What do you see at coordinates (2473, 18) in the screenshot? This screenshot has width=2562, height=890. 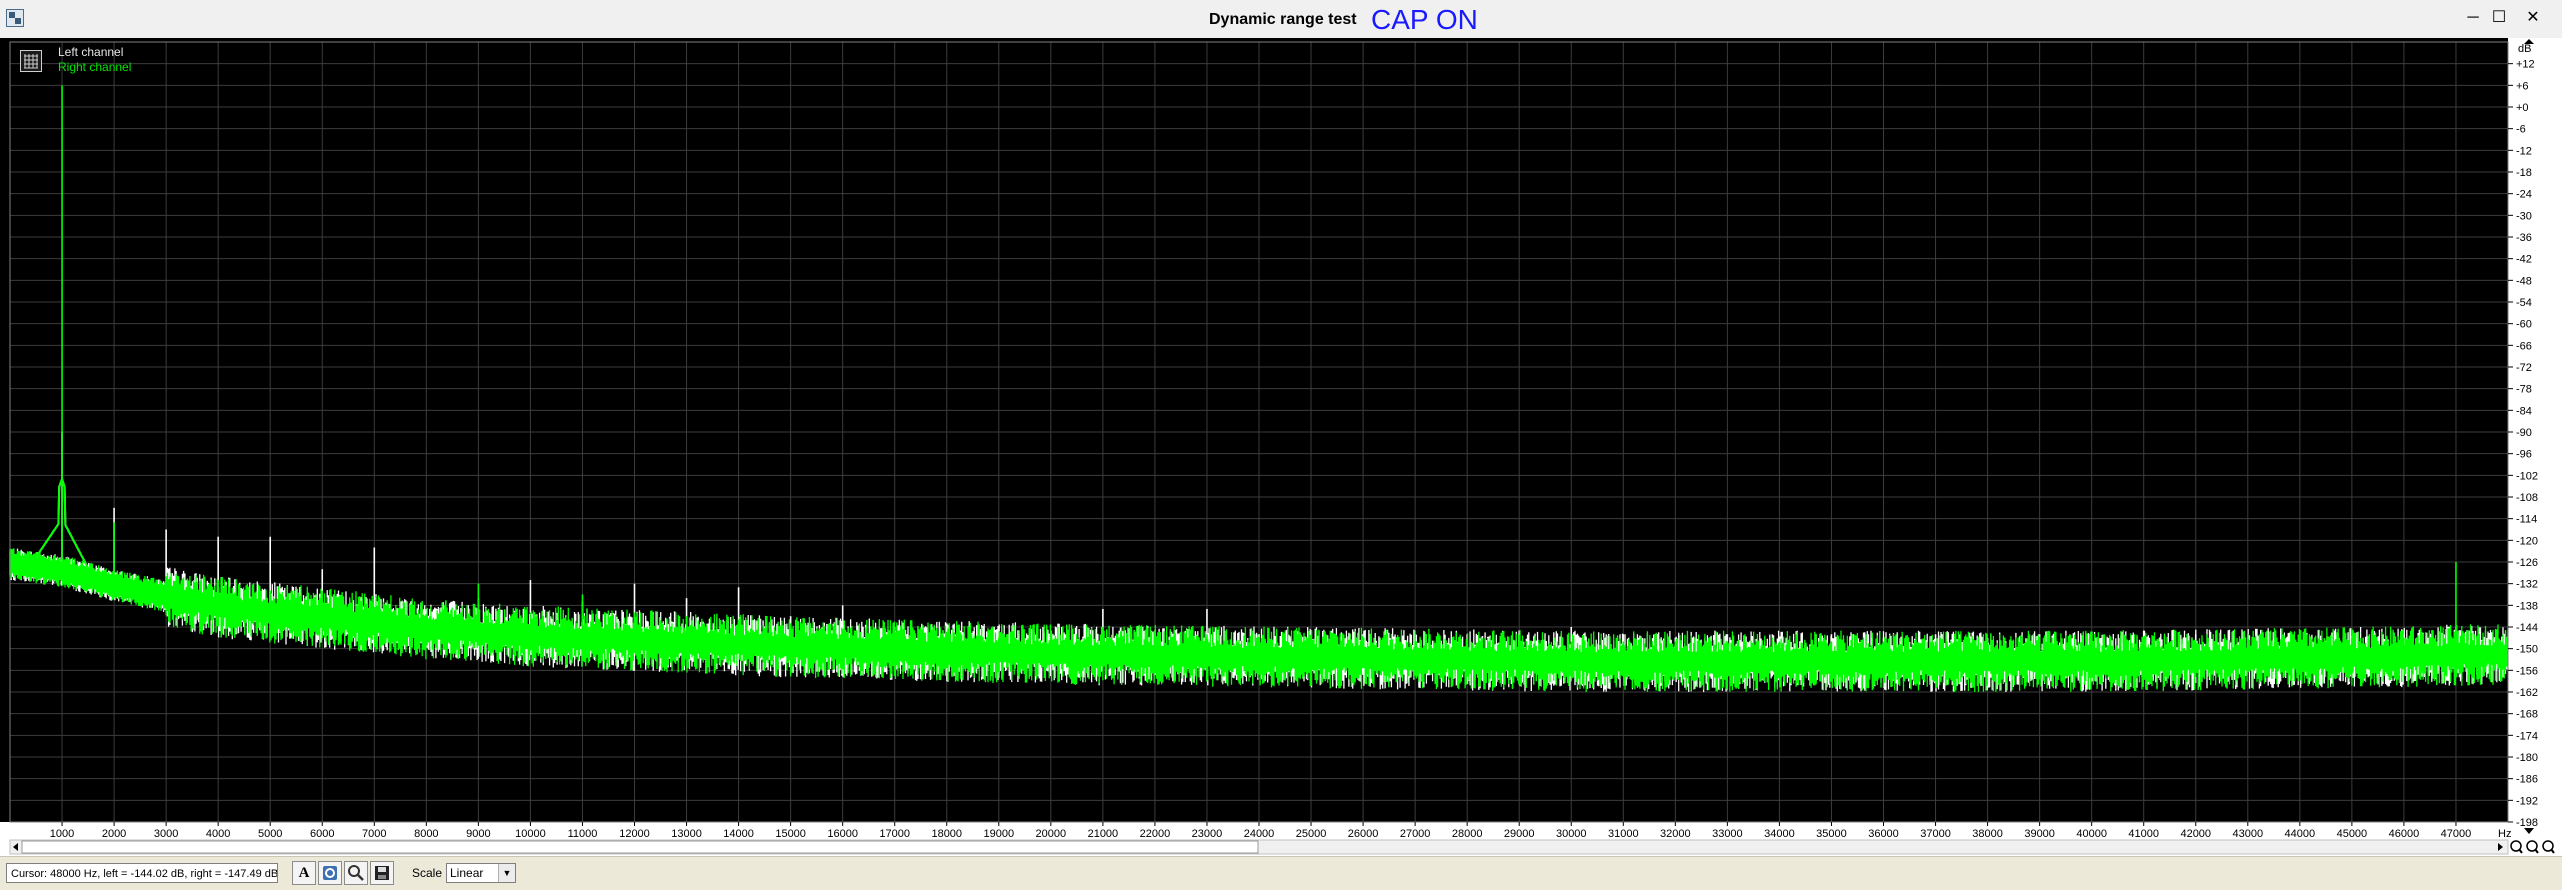 I see `minimize-button: ─` at bounding box center [2473, 18].